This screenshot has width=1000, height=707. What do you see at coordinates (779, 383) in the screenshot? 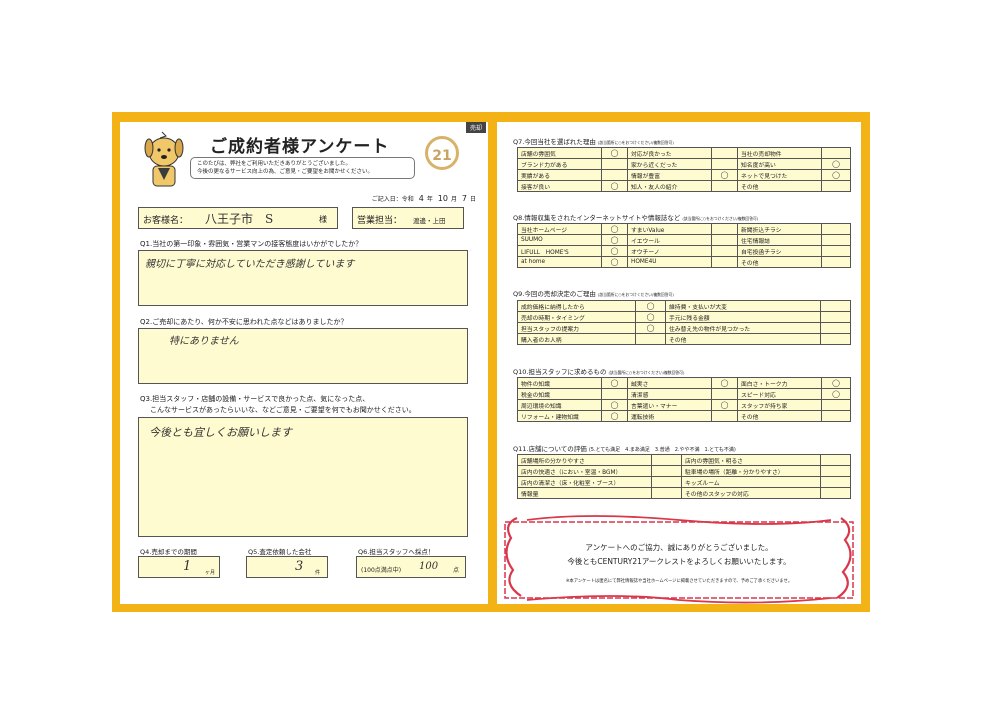
I see `option-label: 面白さ・トーク力` at bounding box center [779, 383].